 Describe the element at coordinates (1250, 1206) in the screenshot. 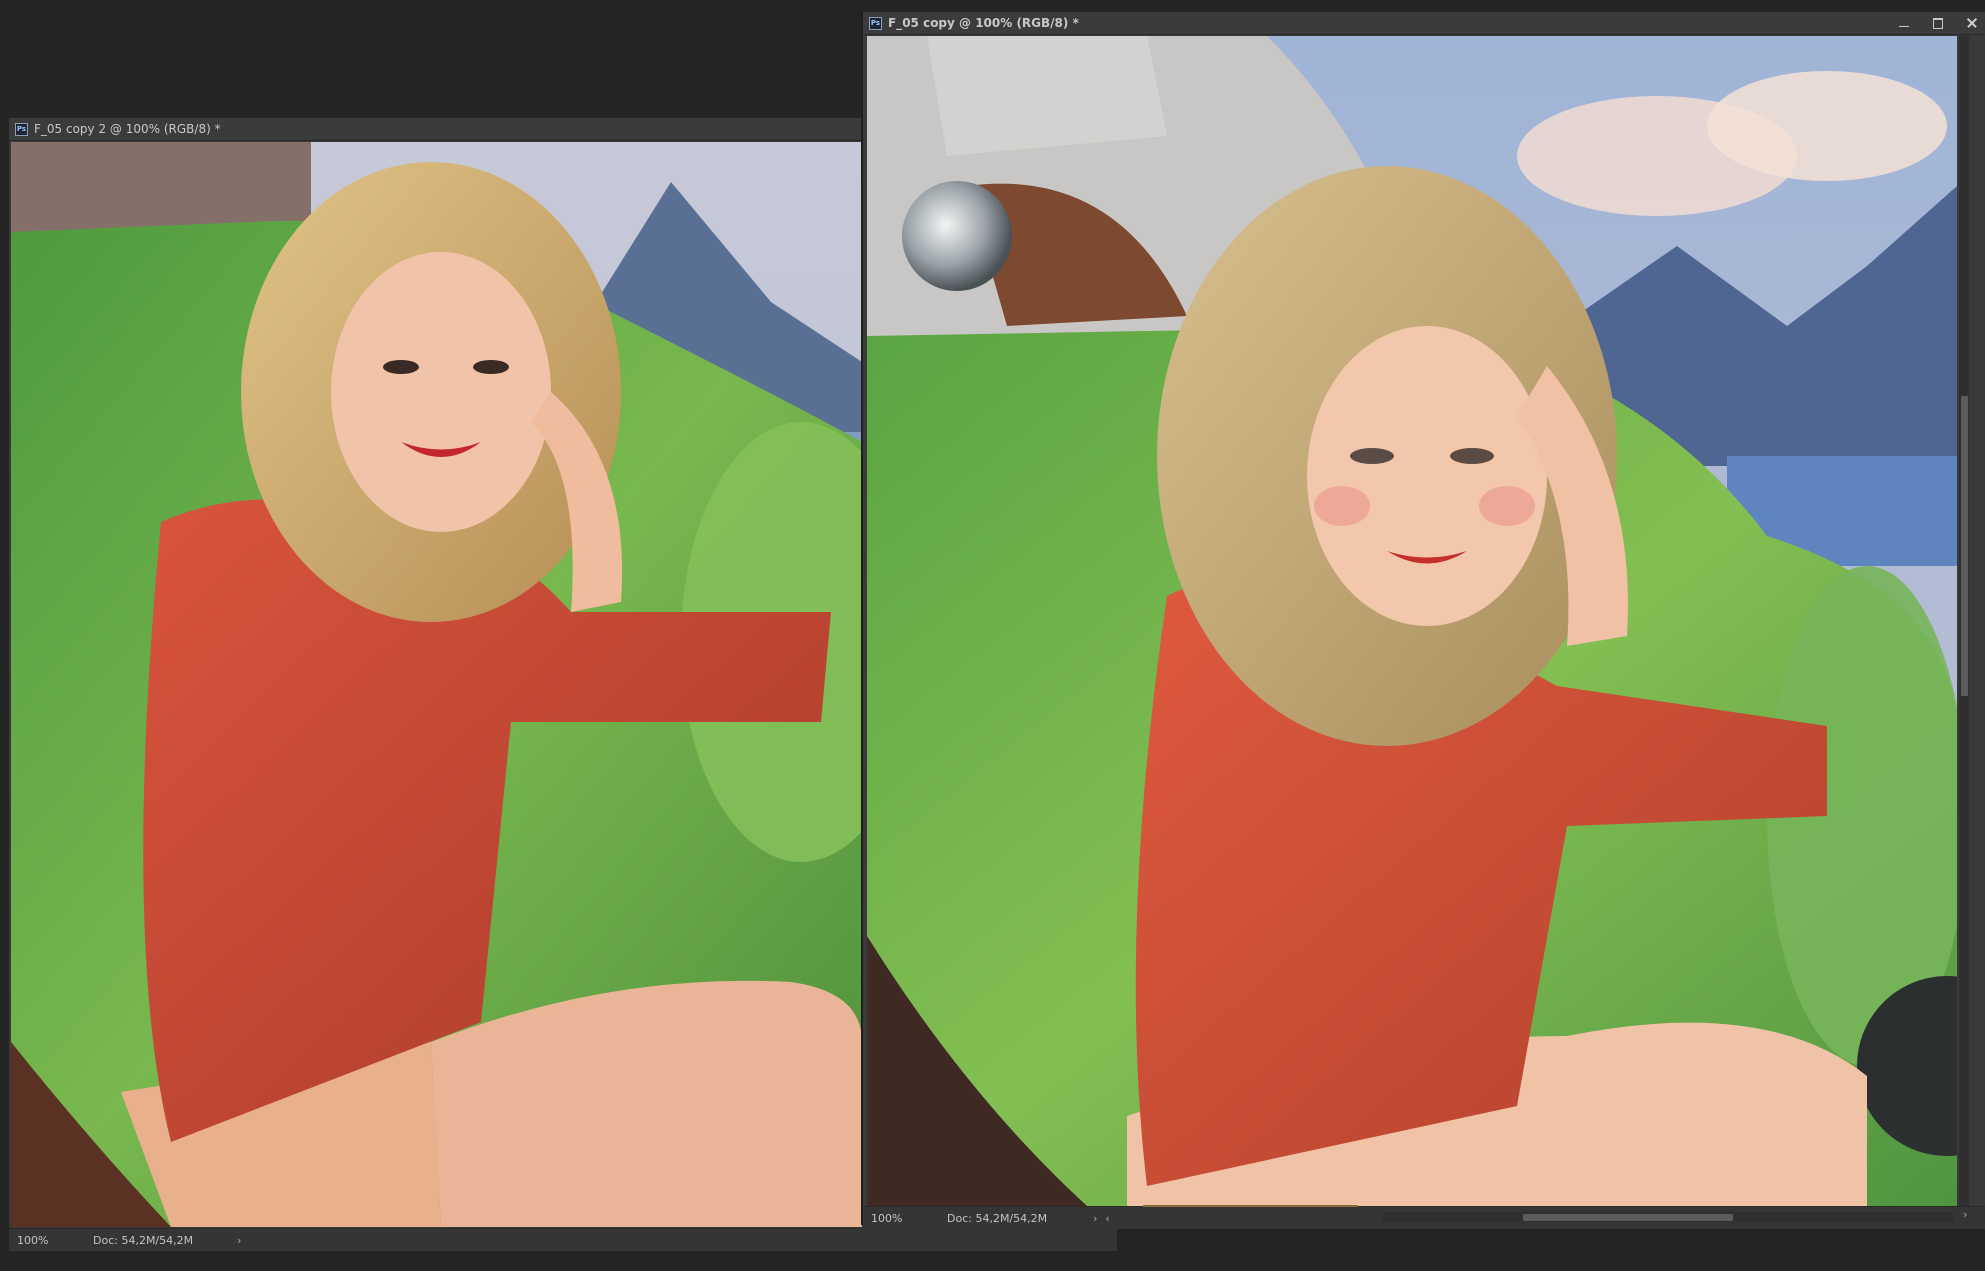

I see `progress-indicator` at that location.